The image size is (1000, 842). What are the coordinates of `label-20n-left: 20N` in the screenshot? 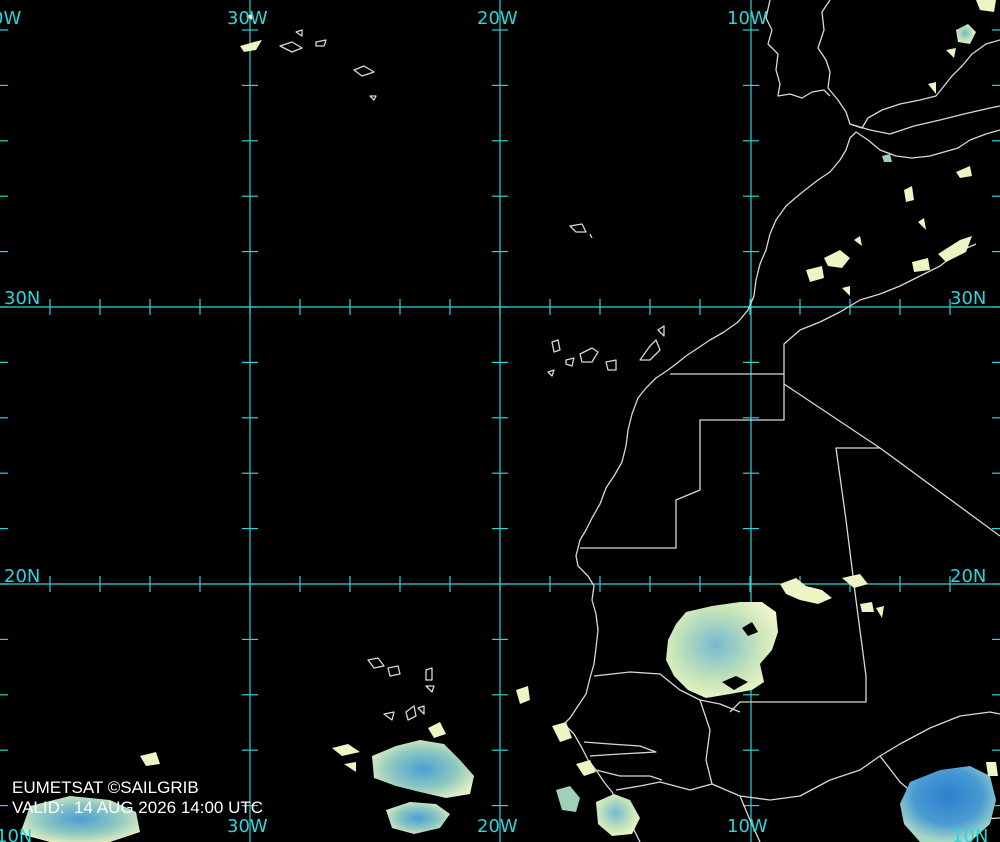 It's located at (22, 576).